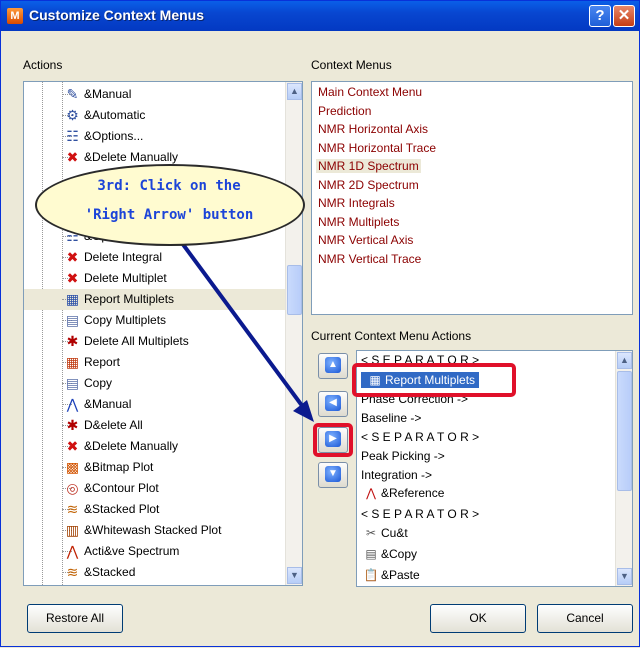 The image size is (640, 648). What do you see at coordinates (169, 186) in the screenshot?
I see `callout-line-1: 3rd: Click on the` at bounding box center [169, 186].